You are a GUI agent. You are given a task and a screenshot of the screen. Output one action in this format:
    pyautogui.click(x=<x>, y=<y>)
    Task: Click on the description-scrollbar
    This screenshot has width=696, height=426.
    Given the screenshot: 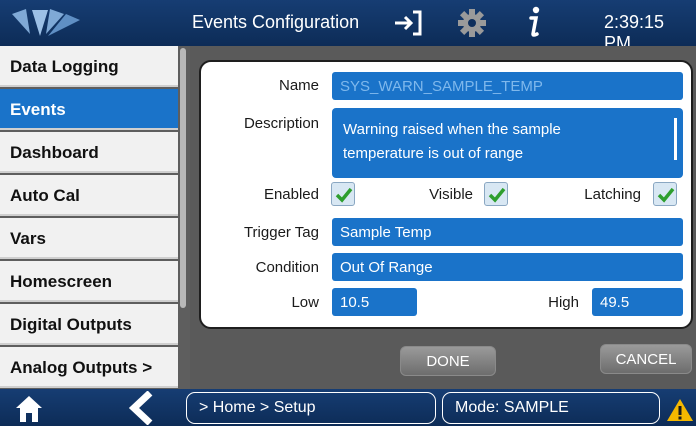 What is the action you would take?
    pyautogui.click(x=675, y=139)
    